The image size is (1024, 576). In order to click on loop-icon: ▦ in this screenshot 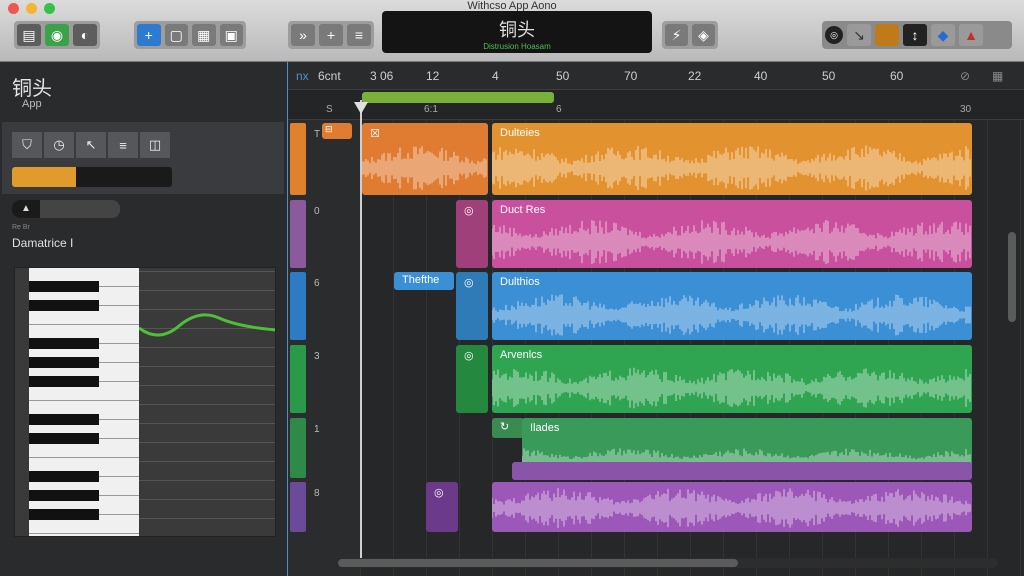, I will do `click(204, 35)`.